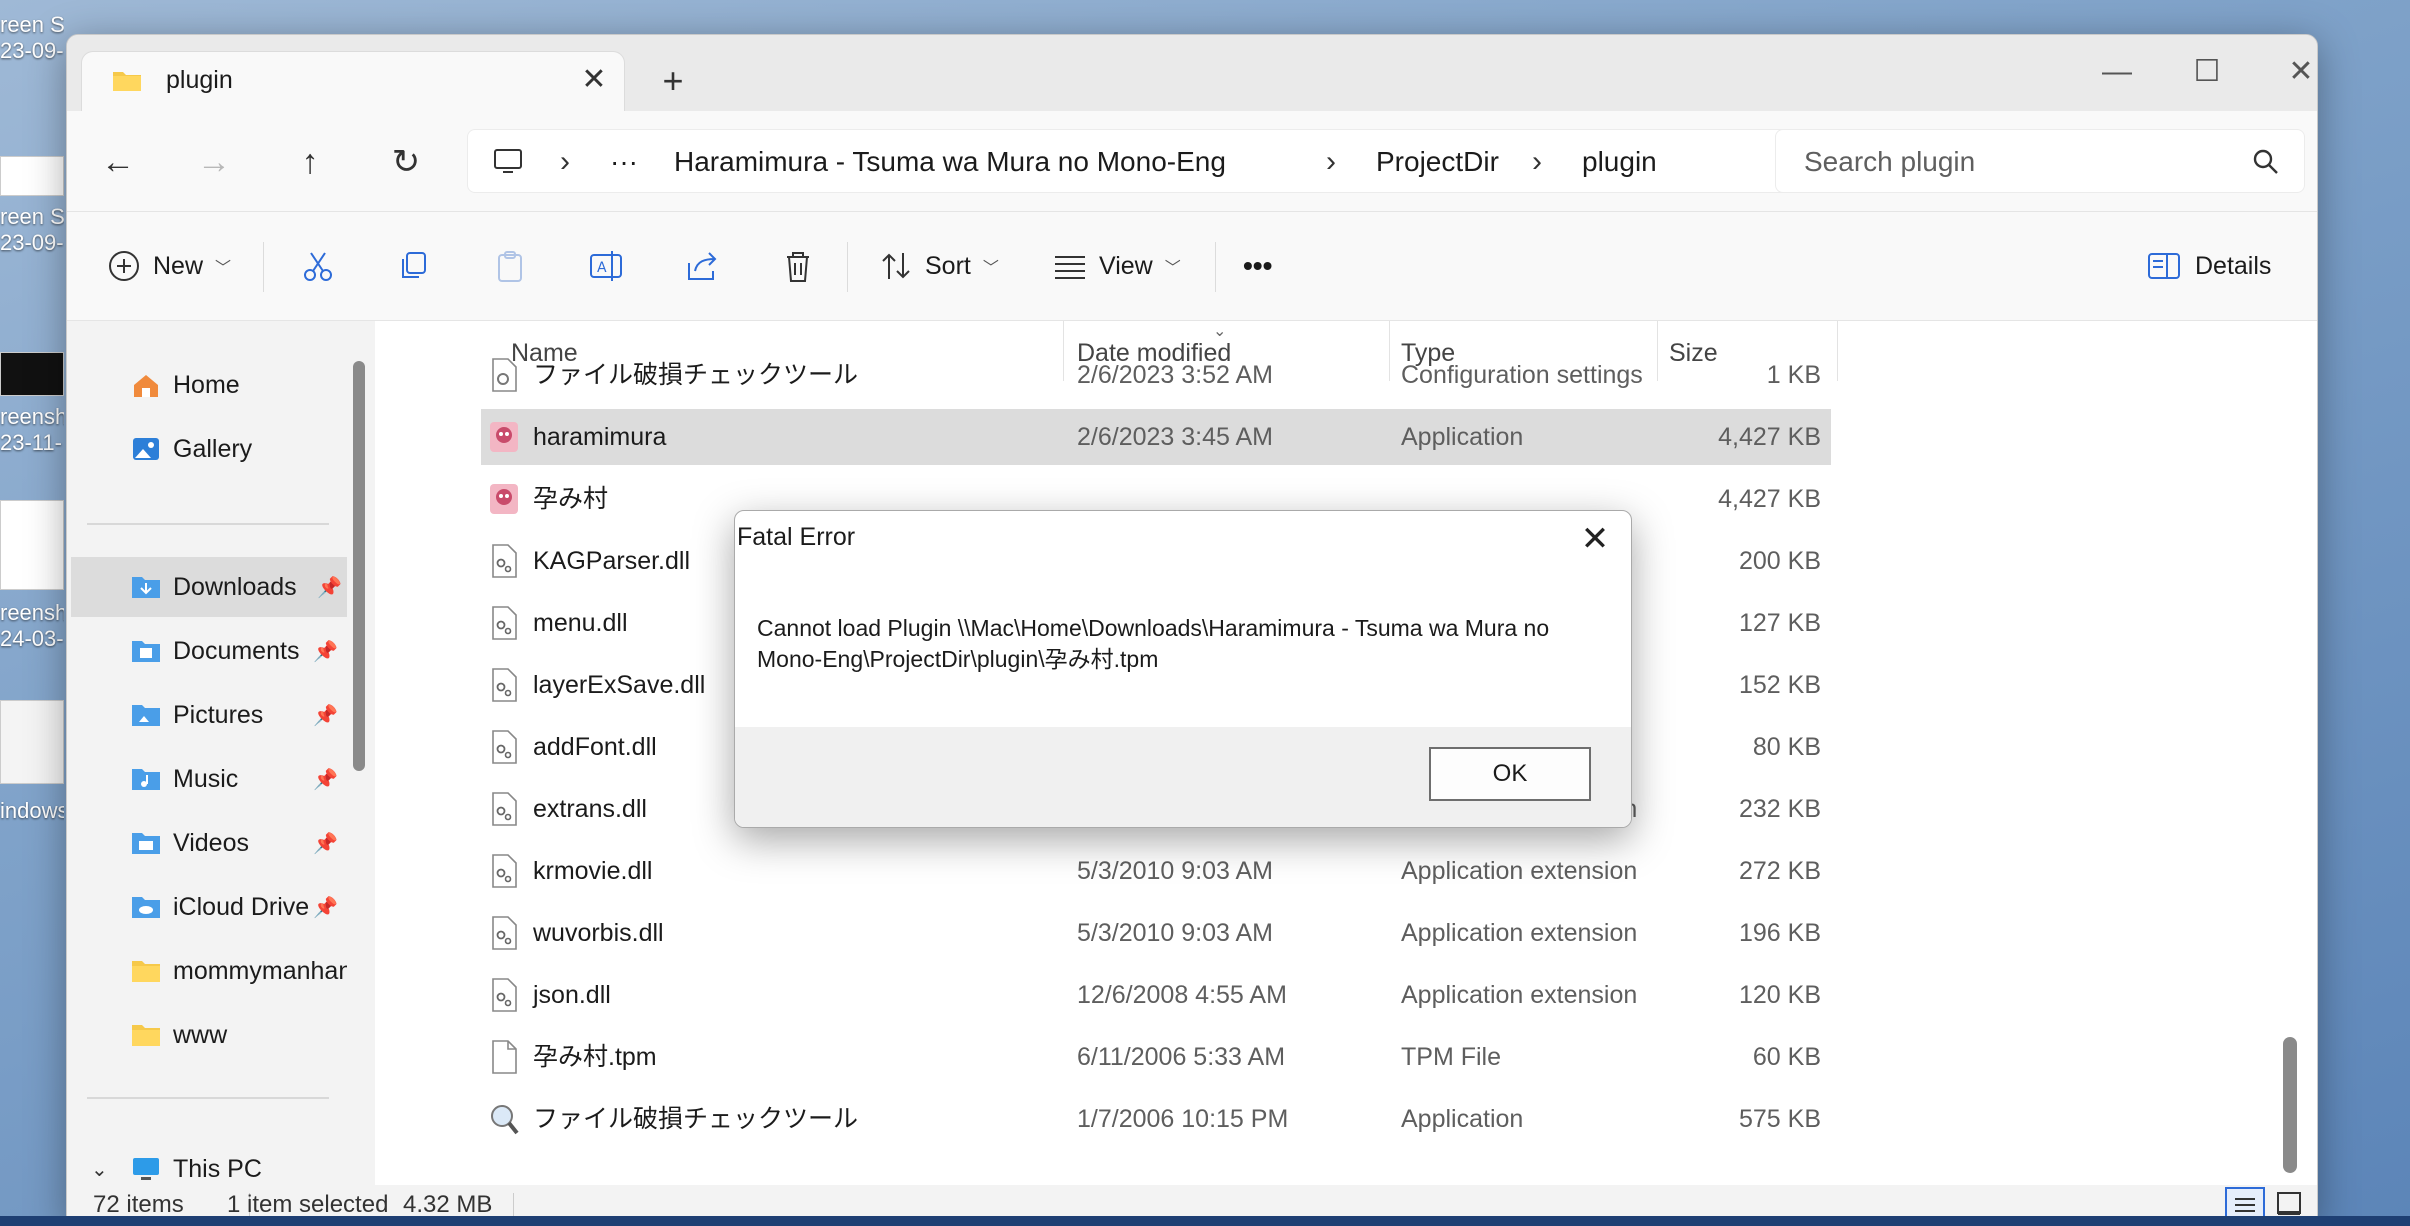 This screenshot has width=2410, height=1226. Describe the element at coordinates (571, 499) in the screenshot. I see `file-name: 孕み村` at that location.